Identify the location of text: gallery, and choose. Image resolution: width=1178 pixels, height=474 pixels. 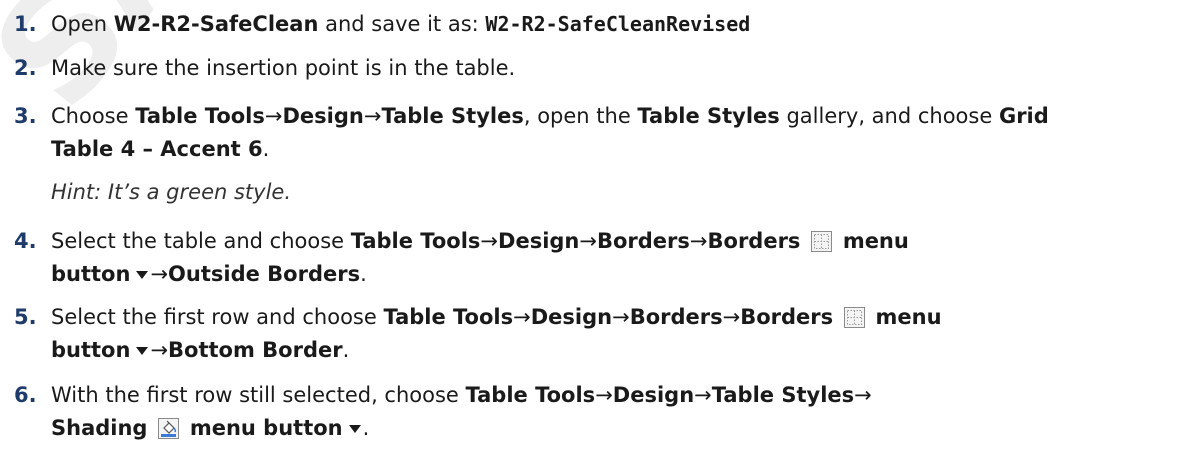
(889, 116).